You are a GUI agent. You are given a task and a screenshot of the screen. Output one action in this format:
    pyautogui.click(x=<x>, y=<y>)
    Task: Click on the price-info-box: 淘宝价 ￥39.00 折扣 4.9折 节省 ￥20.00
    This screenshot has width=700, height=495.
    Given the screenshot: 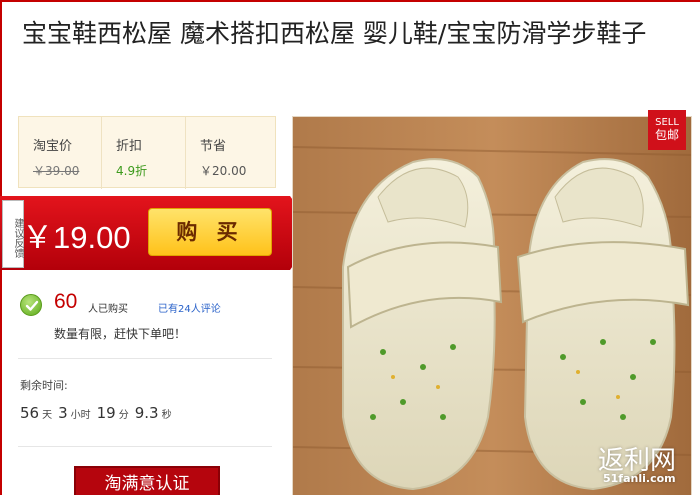 What is the action you would take?
    pyautogui.click(x=147, y=152)
    